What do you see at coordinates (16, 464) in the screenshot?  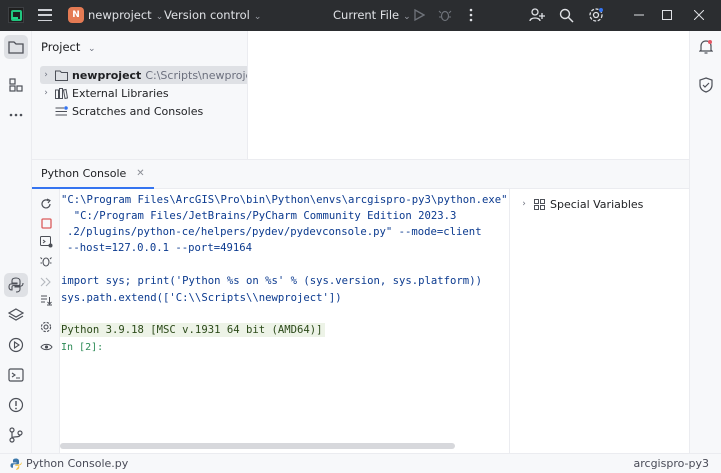 I see `python-file-icon` at bounding box center [16, 464].